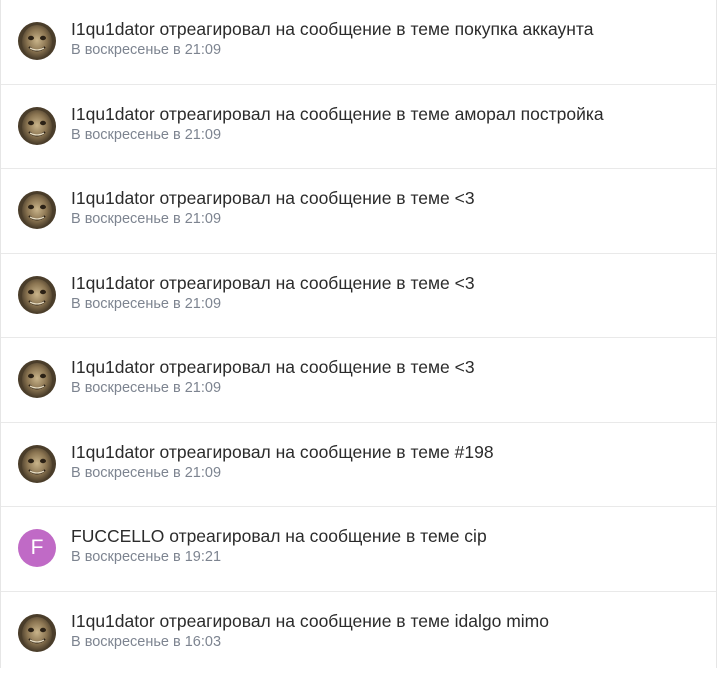 Image resolution: width=717 pixels, height=676 pixels. I want to click on user-avatar: F, so click(37, 548).